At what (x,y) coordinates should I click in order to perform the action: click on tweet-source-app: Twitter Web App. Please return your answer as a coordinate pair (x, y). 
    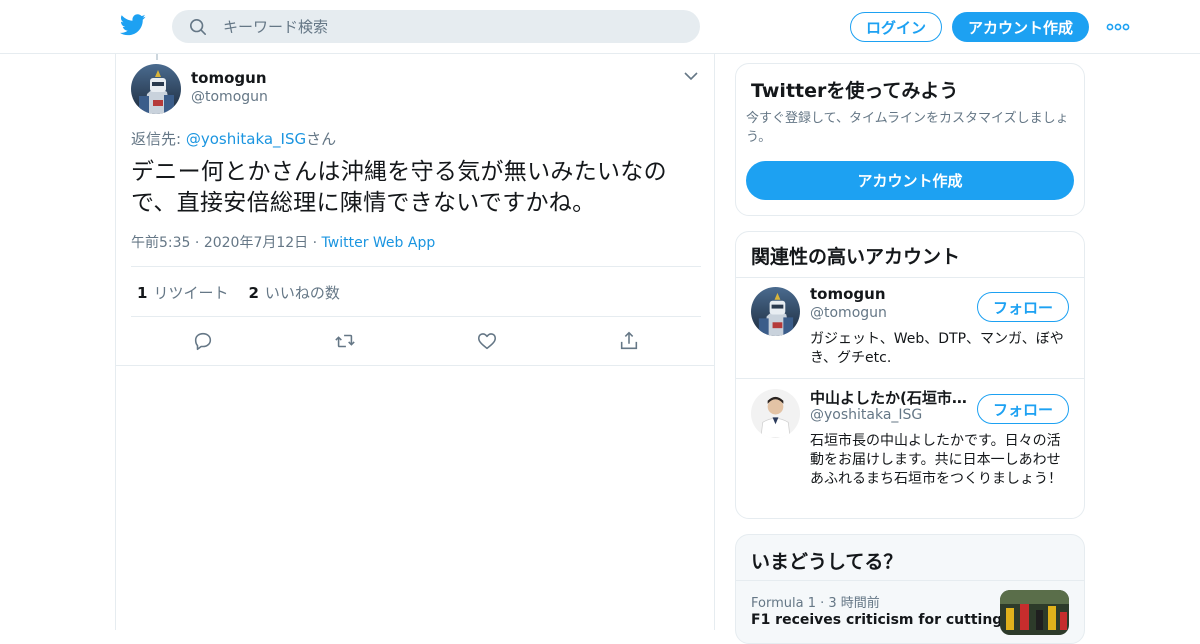
    Looking at the image, I should click on (379, 243).